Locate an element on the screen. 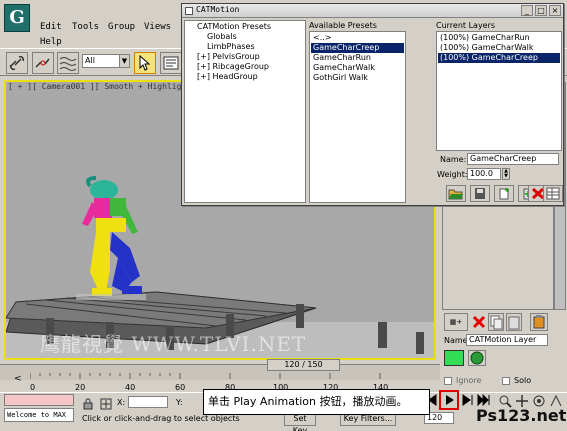  dialog-icon is located at coordinates (189, 11).